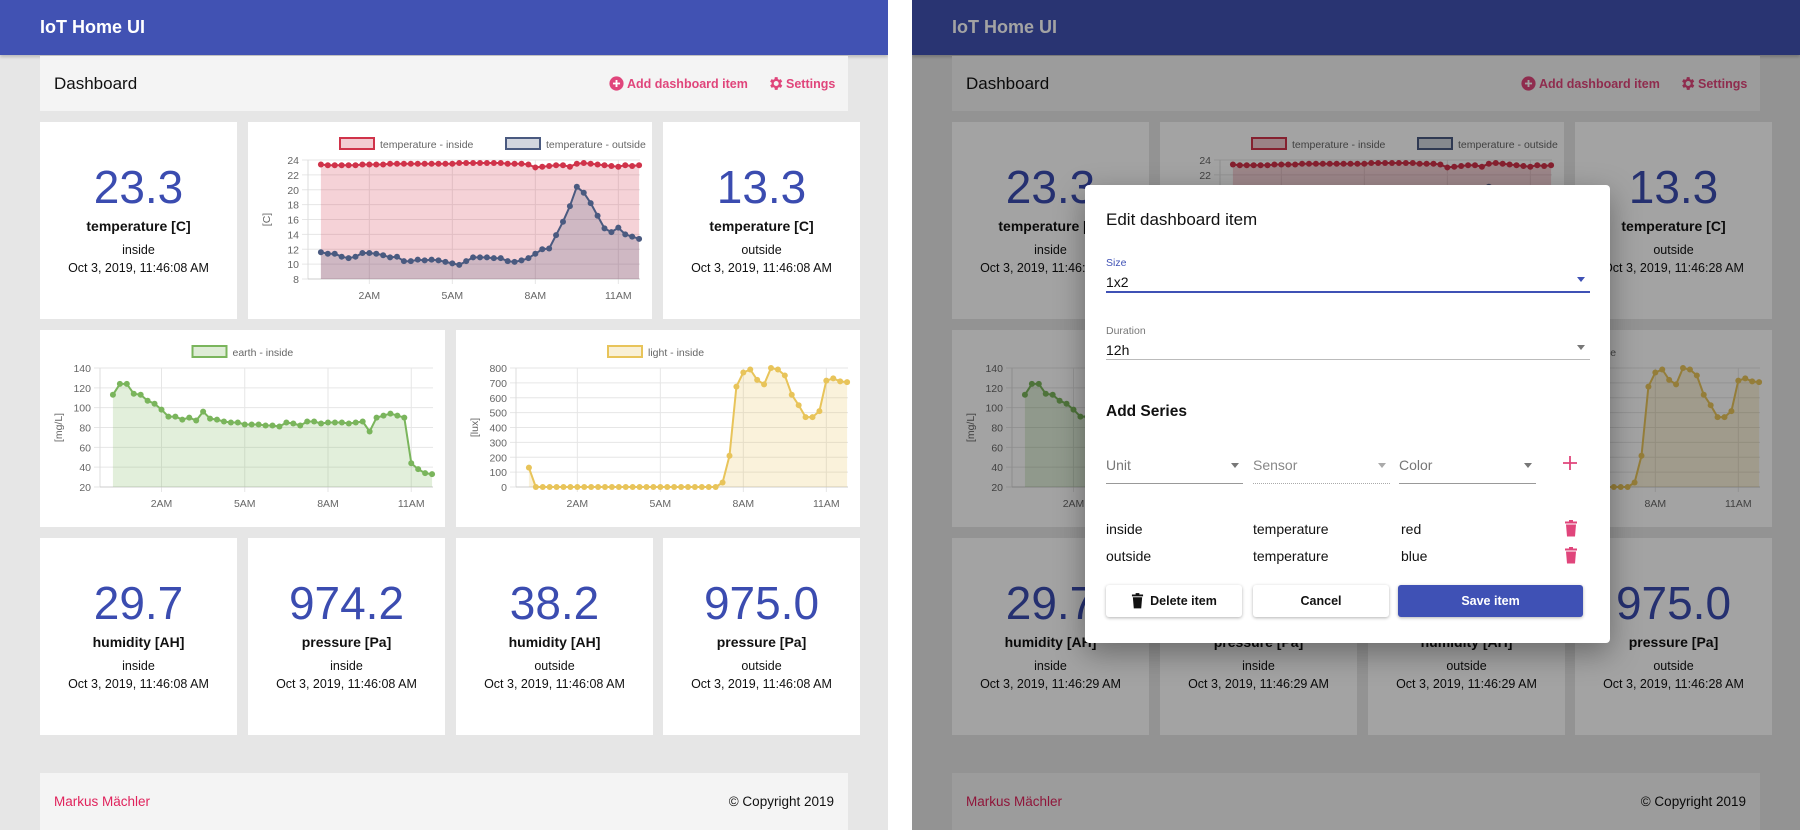  What do you see at coordinates (82, 409) in the screenshot?
I see `y-tick-label: 100` at bounding box center [82, 409].